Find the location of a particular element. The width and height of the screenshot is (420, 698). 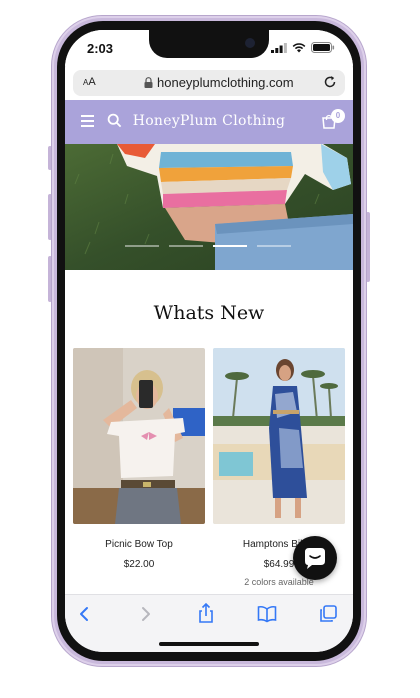

back-icon is located at coordinates (85, 614).